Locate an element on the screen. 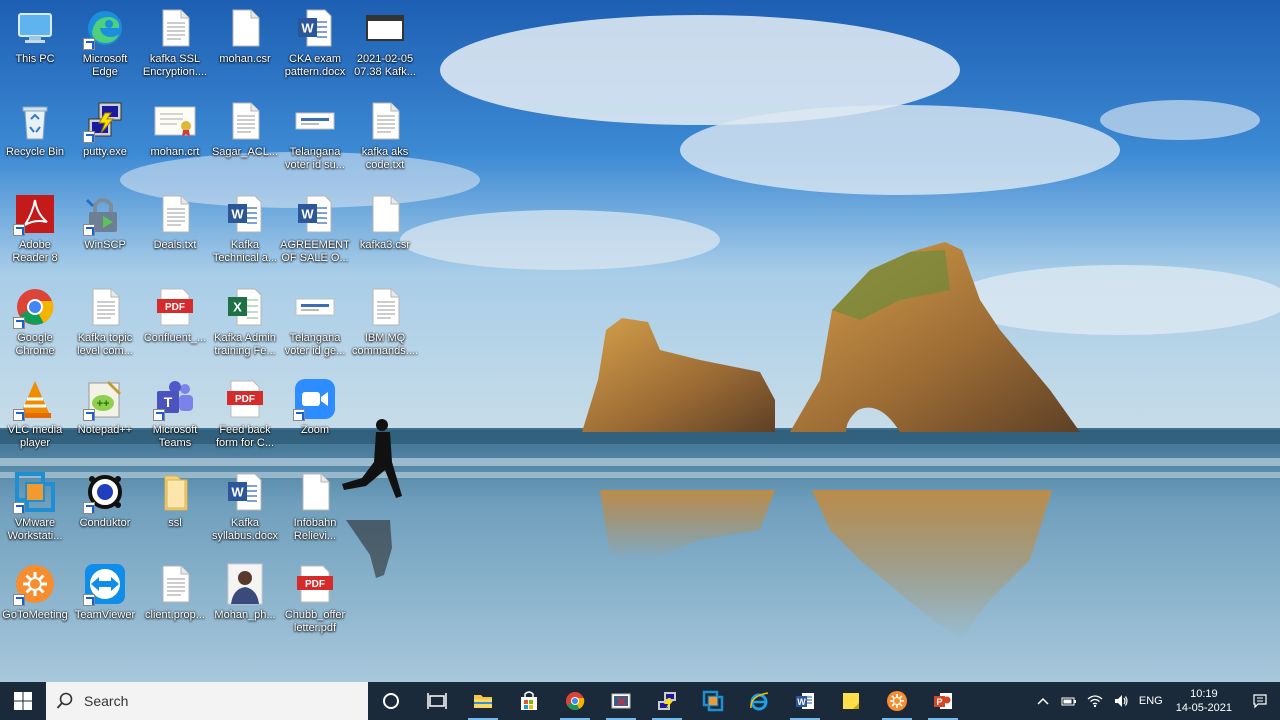  taskbar-app-store is located at coordinates (529, 701).